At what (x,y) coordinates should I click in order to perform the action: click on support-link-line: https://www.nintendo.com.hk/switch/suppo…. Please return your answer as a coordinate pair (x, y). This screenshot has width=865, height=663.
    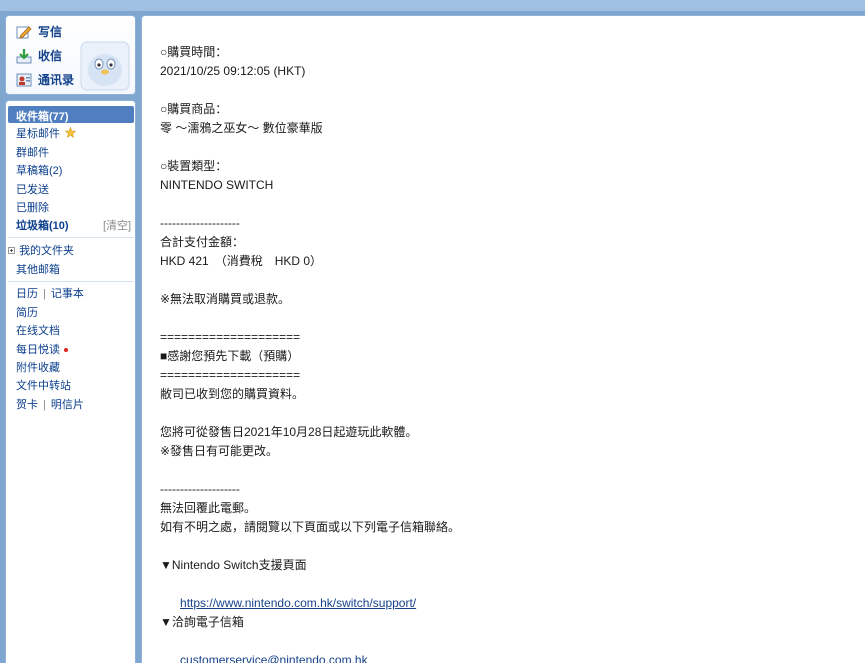
    Looking at the image, I should click on (510, 592).